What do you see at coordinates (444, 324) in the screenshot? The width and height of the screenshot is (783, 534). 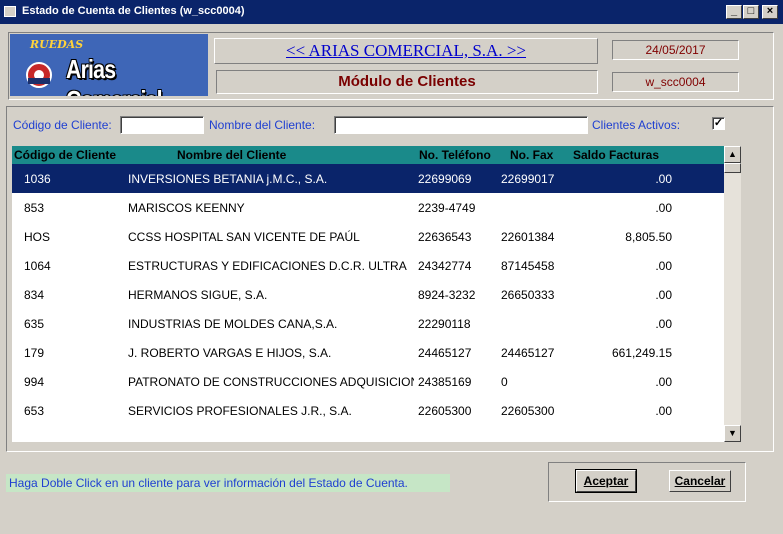 I see `cell-phone: 22290118` at bounding box center [444, 324].